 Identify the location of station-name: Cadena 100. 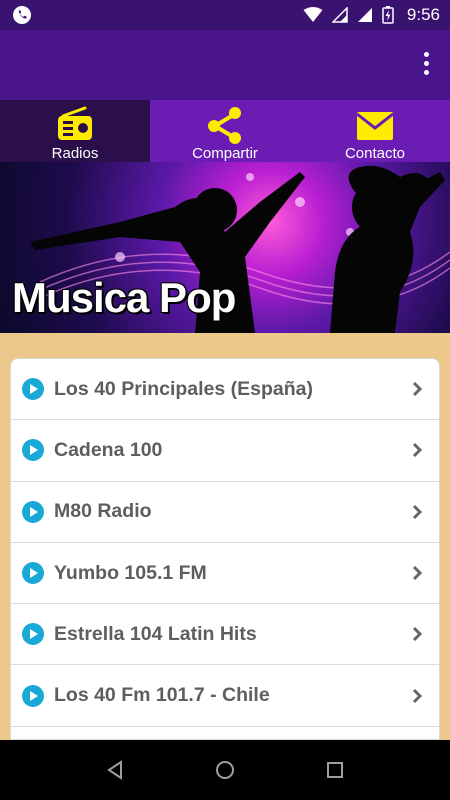
(108, 449).